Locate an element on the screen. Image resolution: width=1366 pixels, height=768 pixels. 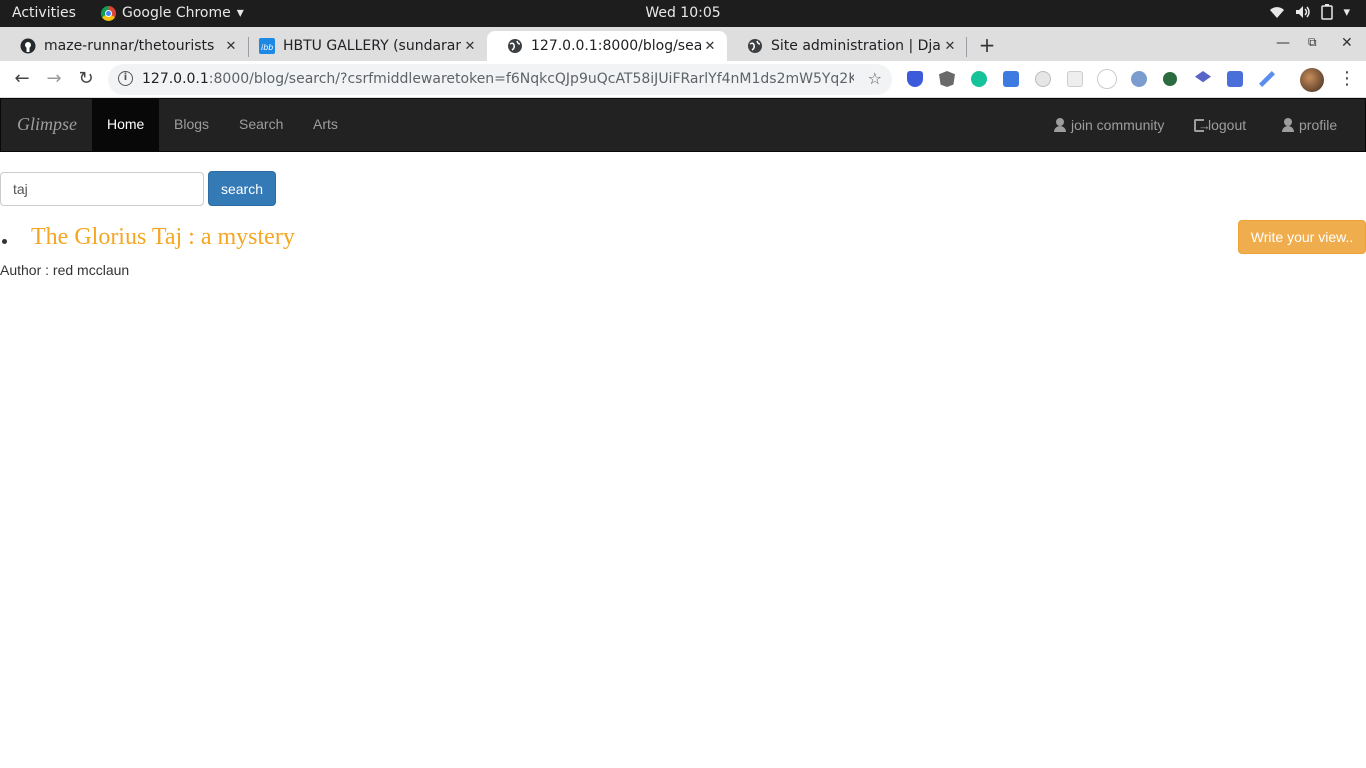
system-tray: ▾ is located at coordinates (1309, 12).